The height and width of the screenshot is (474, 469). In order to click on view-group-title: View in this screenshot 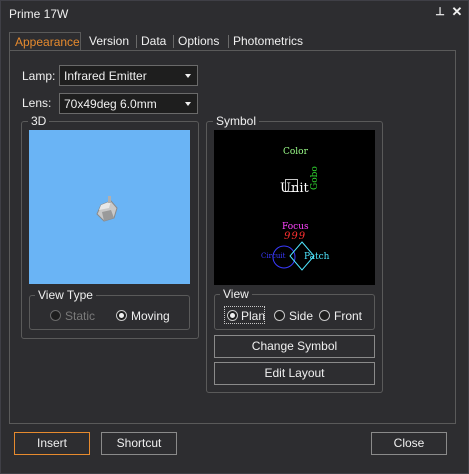, I will do `click(236, 294)`.